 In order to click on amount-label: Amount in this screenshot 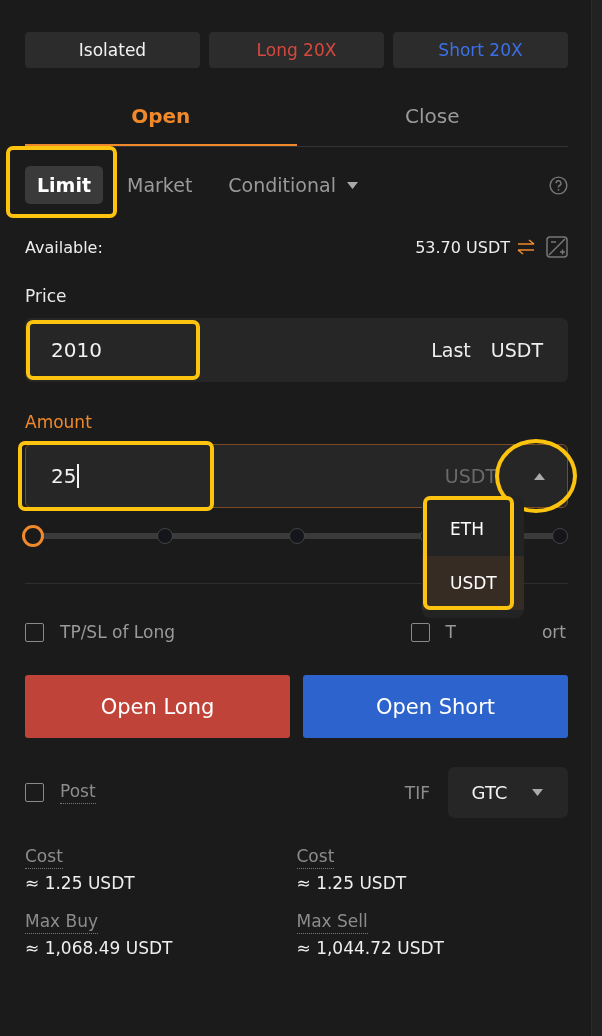, I will do `click(59, 422)`.